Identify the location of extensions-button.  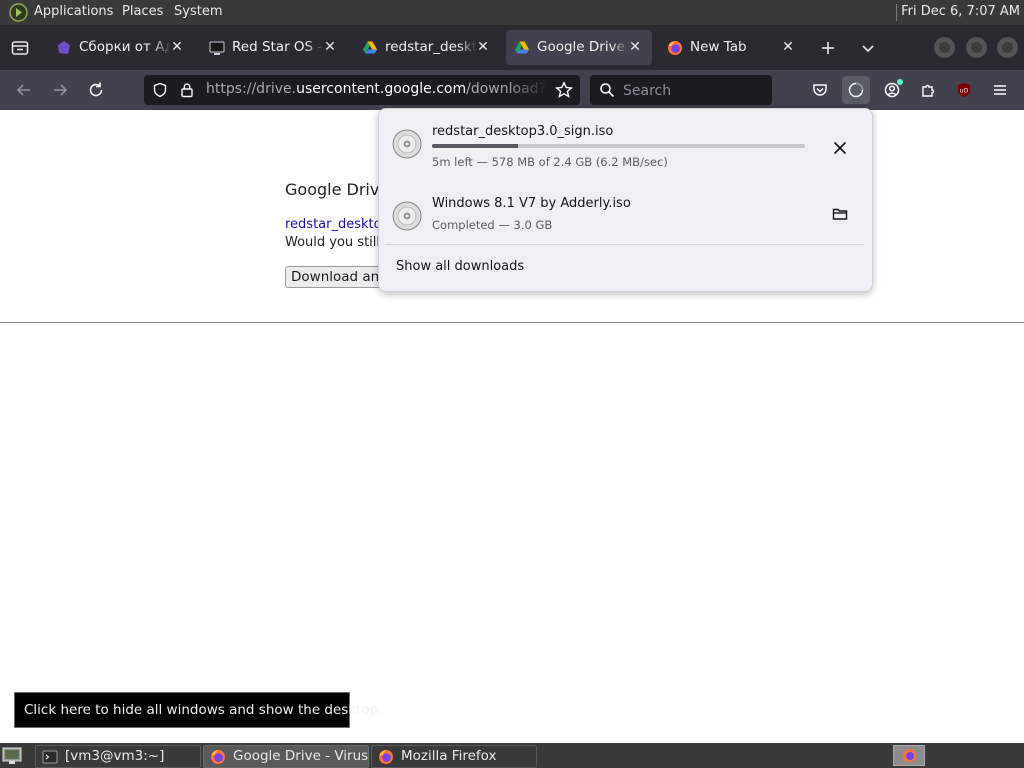
(928, 90).